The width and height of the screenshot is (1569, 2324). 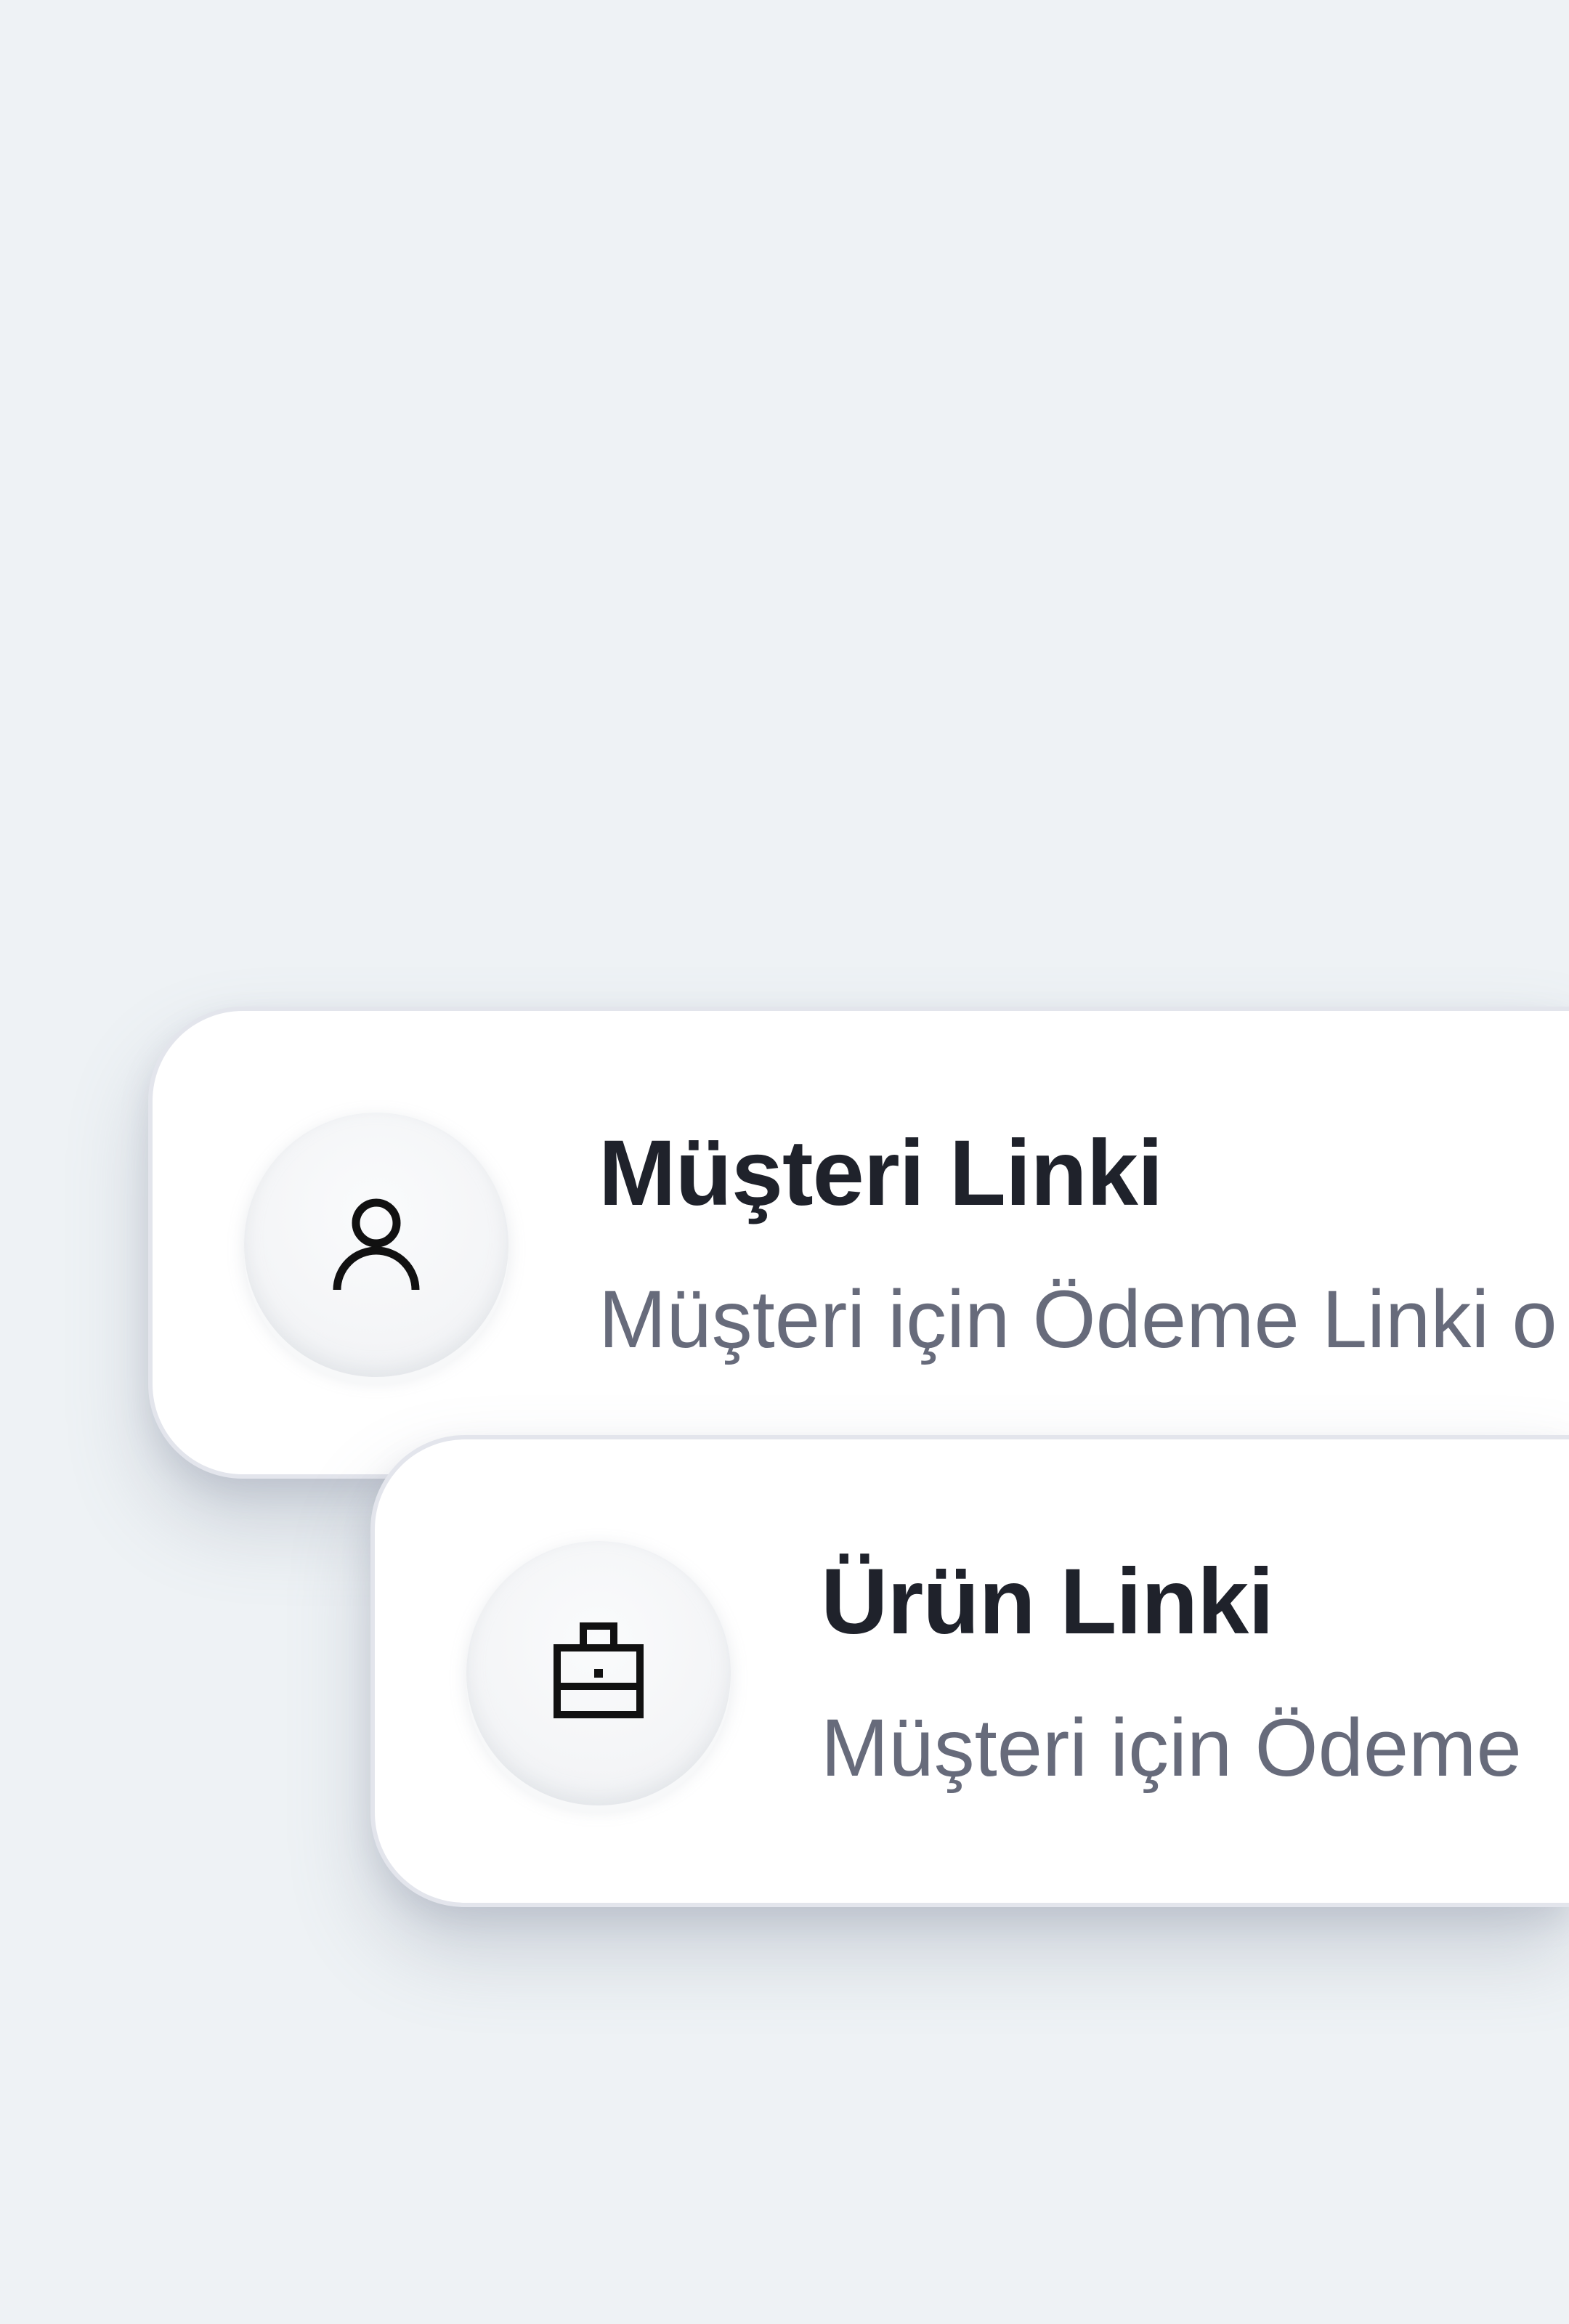 What do you see at coordinates (1047, 1602) in the screenshot?
I see `card-title: Ürün Linki` at bounding box center [1047, 1602].